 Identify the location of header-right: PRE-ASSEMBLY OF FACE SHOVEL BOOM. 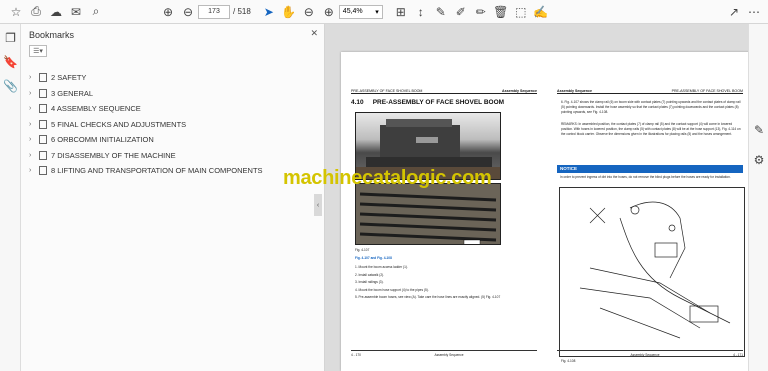
(707, 91).